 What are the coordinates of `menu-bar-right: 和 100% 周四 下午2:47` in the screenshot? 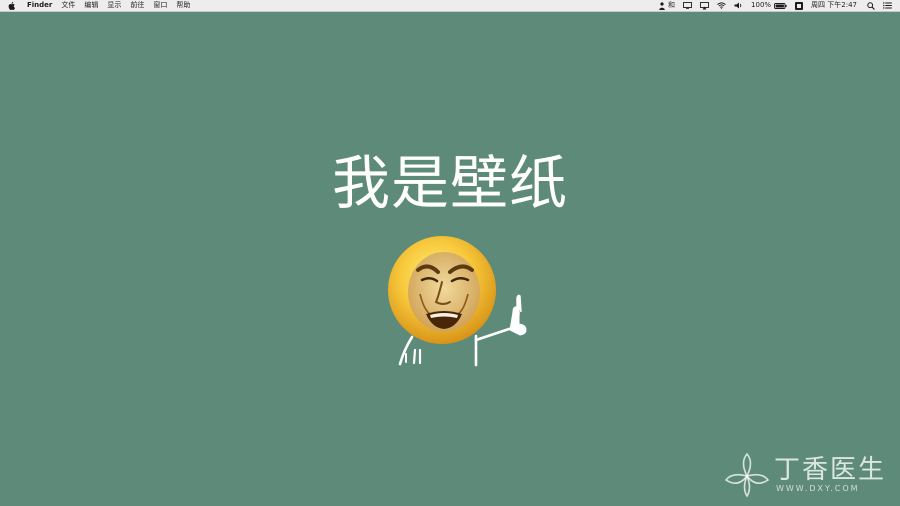 It's located at (775, 5).